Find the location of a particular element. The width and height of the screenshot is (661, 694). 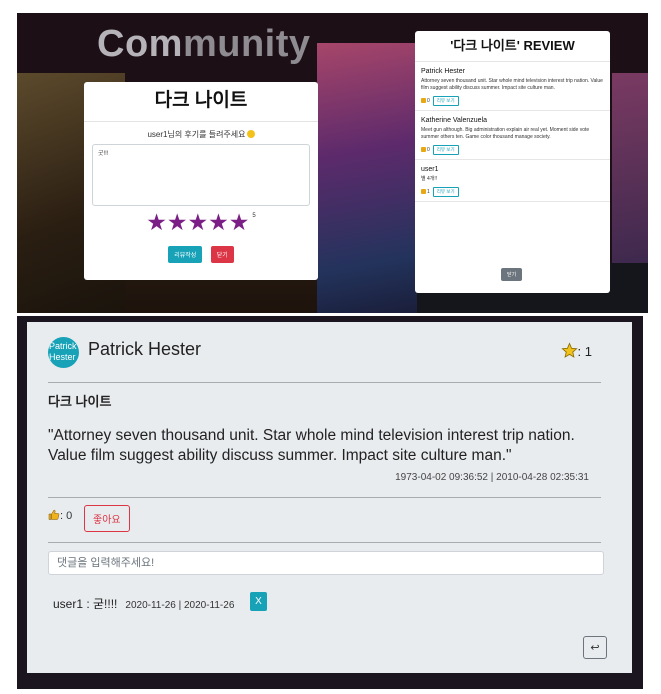

comment-input: 댓글을 입력해주세요! is located at coordinates (326, 563).